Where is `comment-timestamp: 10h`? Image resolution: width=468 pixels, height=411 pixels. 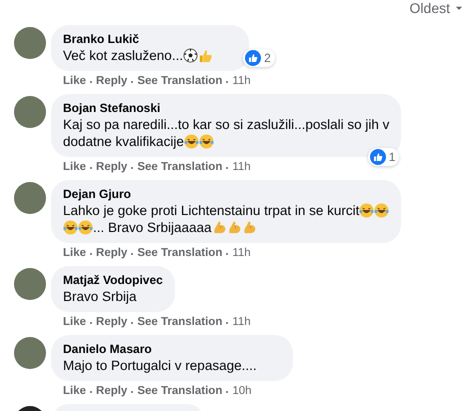 comment-timestamp: 10h is located at coordinates (242, 391).